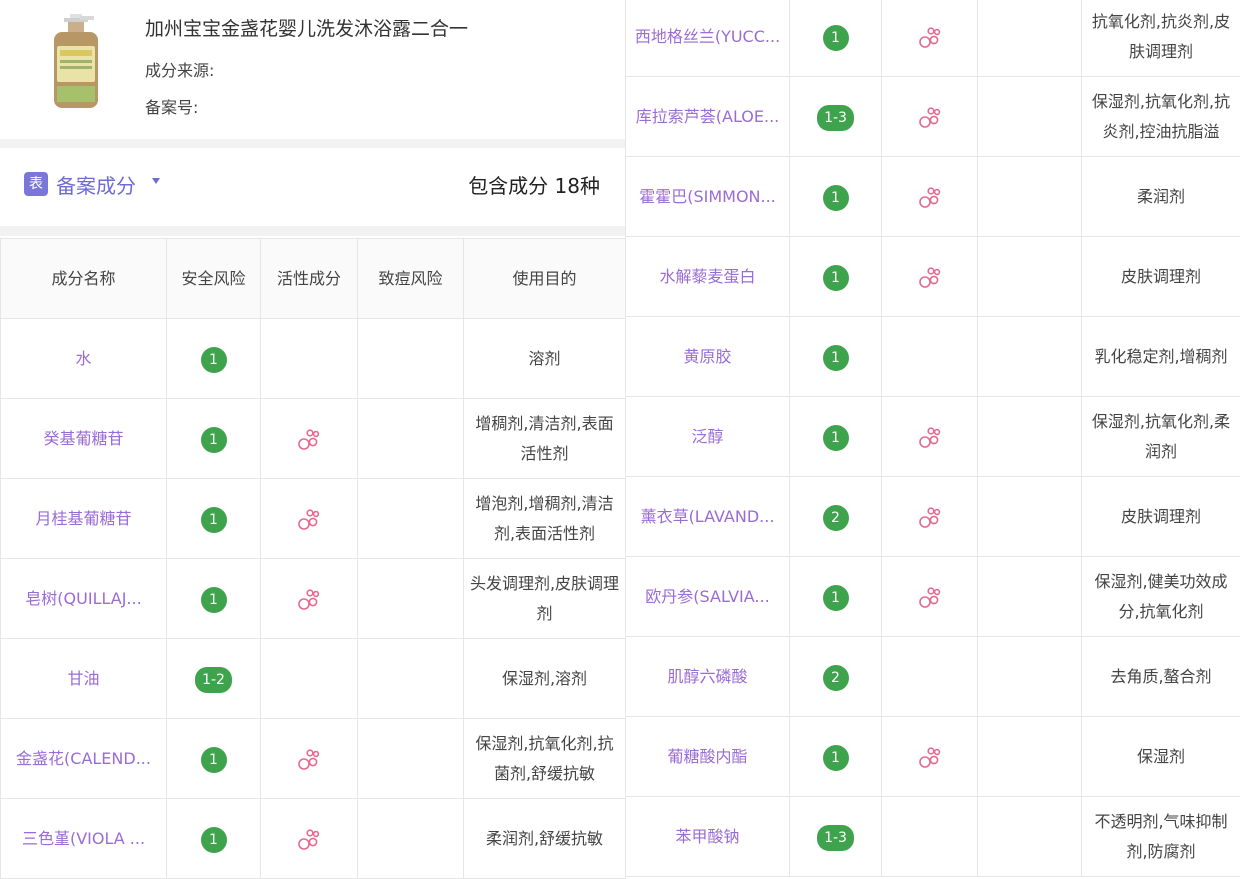  I want to click on ingredient-name-link: 甘油, so click(83, 678).